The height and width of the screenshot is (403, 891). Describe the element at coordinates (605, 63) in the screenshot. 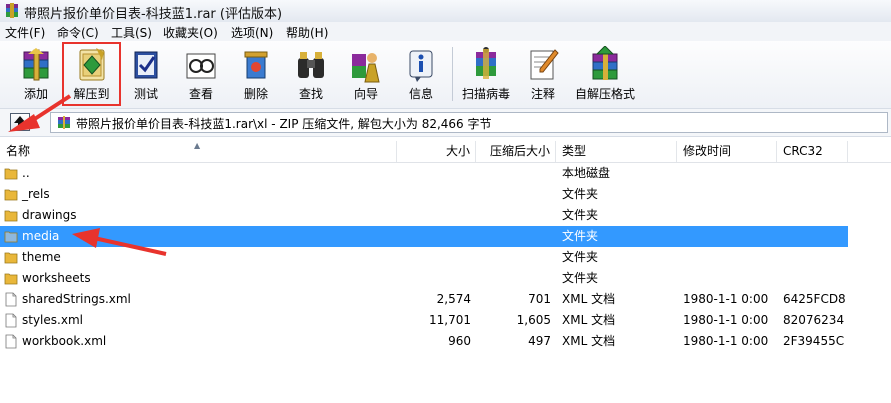

I see `sfx-icon` at that location.